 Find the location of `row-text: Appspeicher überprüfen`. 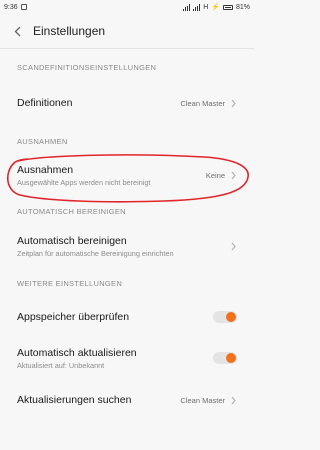

row-text: Appspeicher überprüfen is located at coordinates (115, 317).